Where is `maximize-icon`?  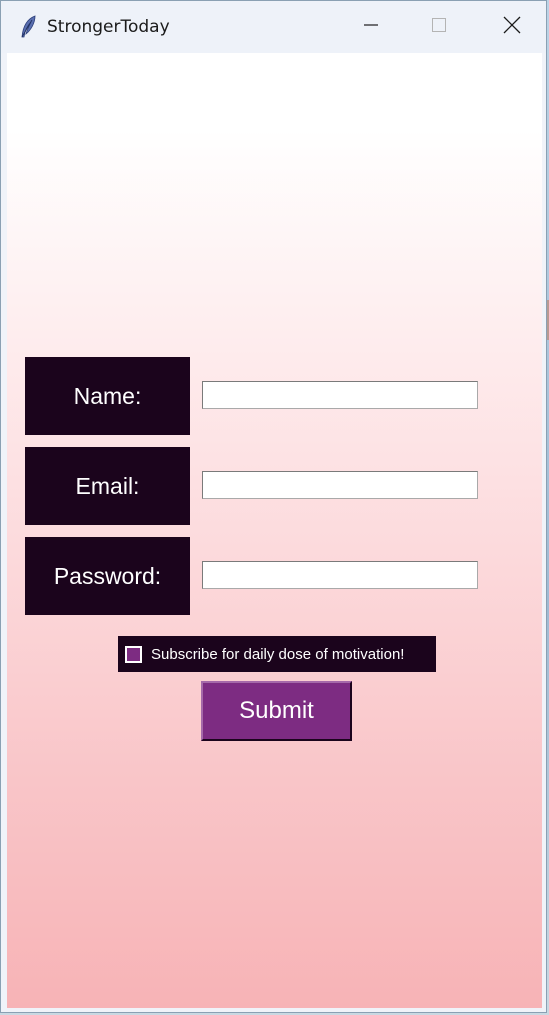 maximize-icon is located at coordinates (439, 27).